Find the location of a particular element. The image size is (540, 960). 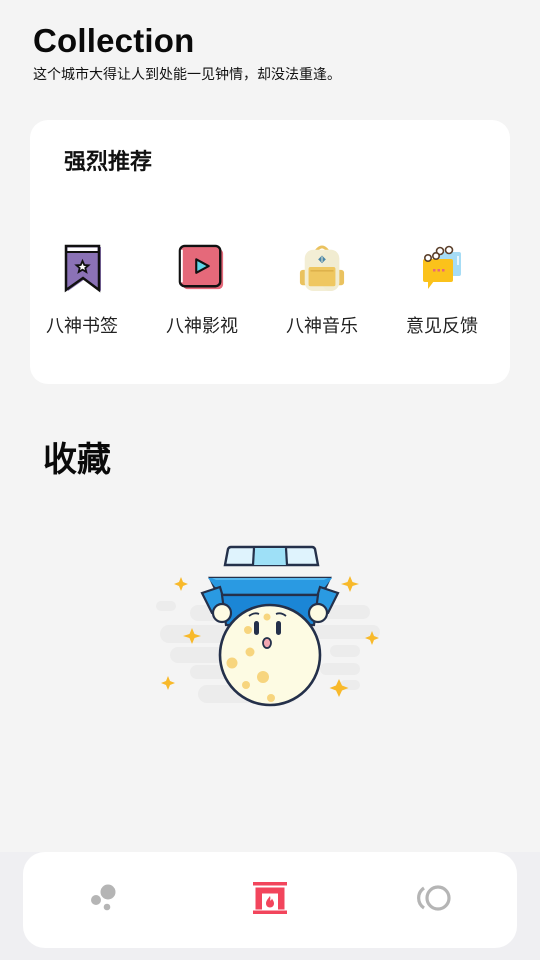

tab-discover is located at coordinates (105, 900).